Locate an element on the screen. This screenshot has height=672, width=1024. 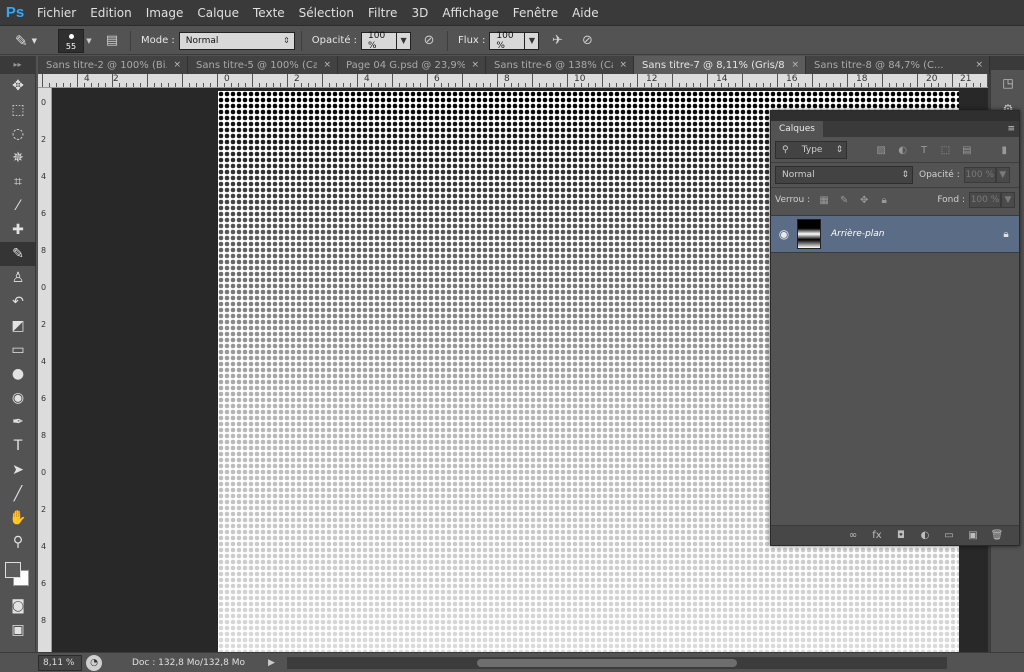
opacity-input: 100 % is located at coordinates (379, 41).